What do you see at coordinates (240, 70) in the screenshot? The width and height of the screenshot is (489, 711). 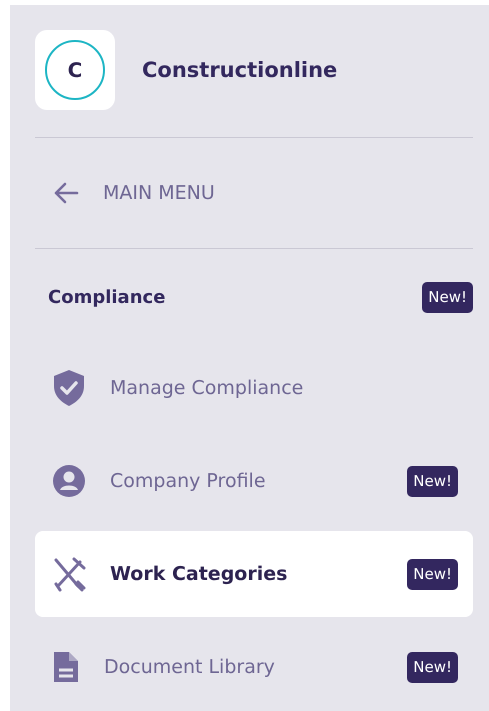 I see `brand-name: Constructionline` at bounding box center [240, 70].